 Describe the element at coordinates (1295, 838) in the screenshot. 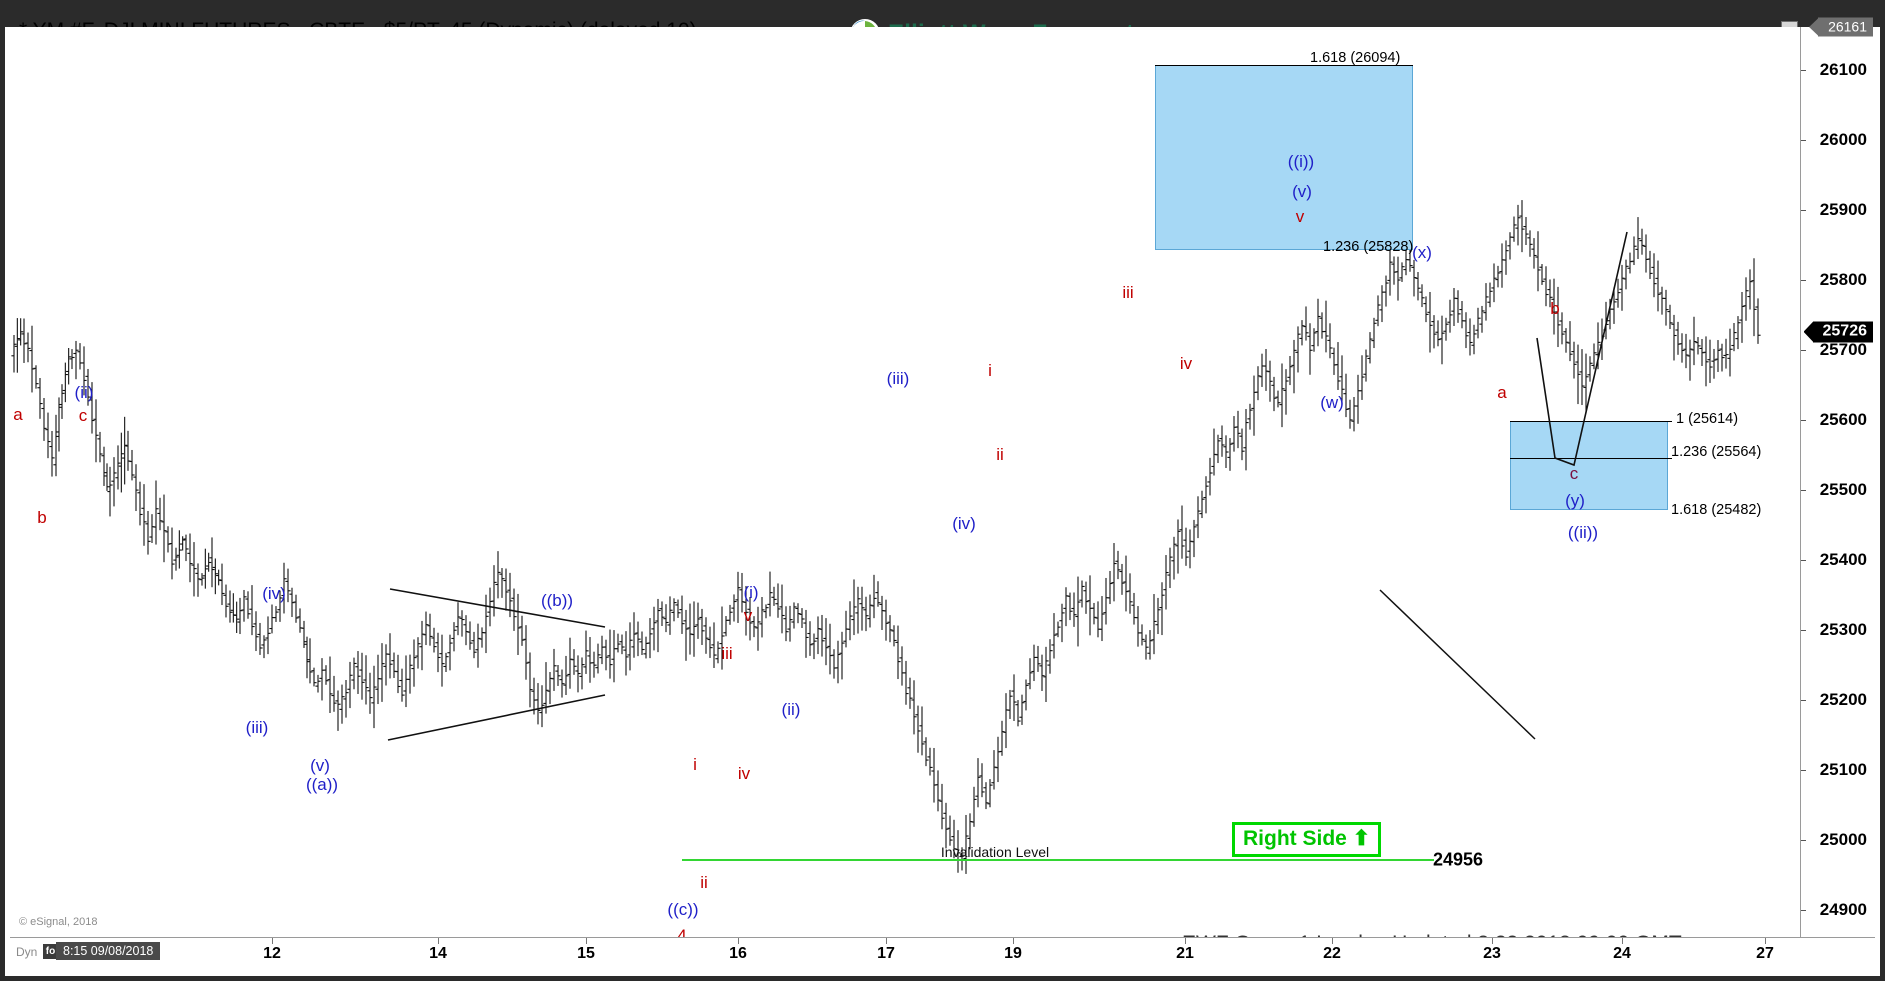

I see `right-side-label: Right Side` at that location.